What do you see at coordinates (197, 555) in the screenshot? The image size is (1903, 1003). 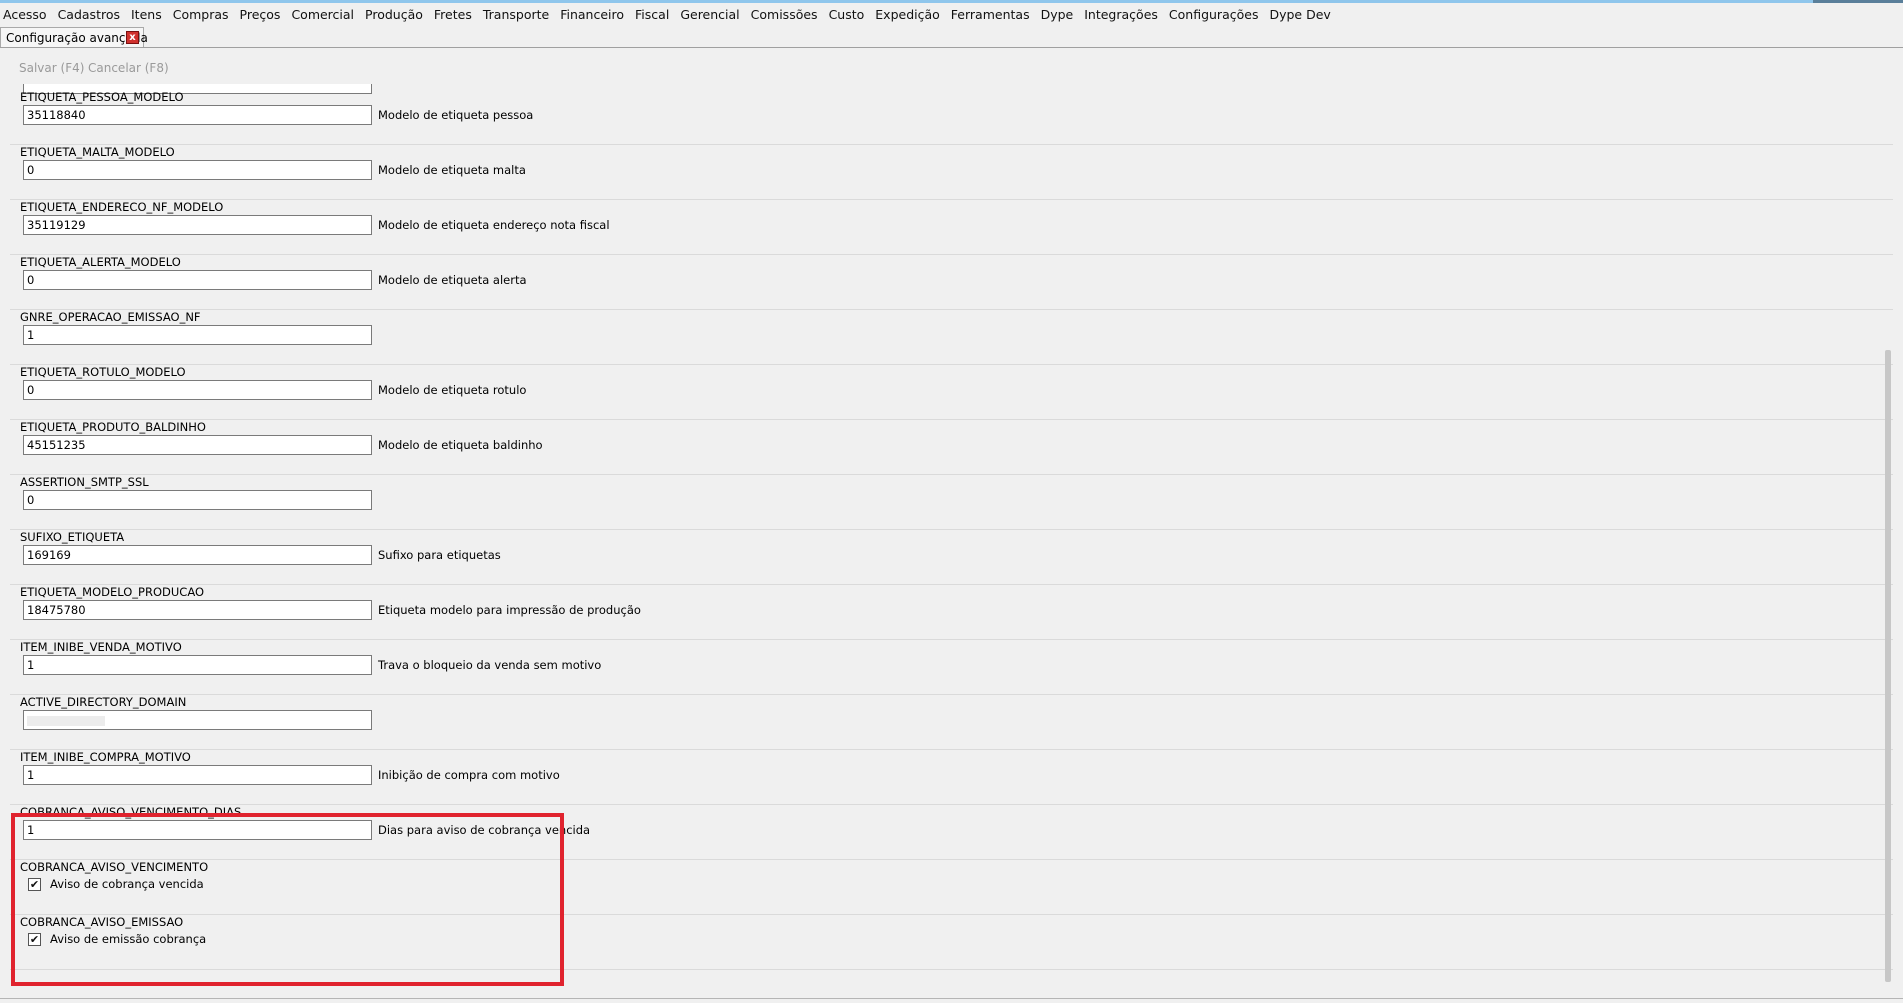 I see `setting-value-input: 169169` at bounding box center [197, 555].